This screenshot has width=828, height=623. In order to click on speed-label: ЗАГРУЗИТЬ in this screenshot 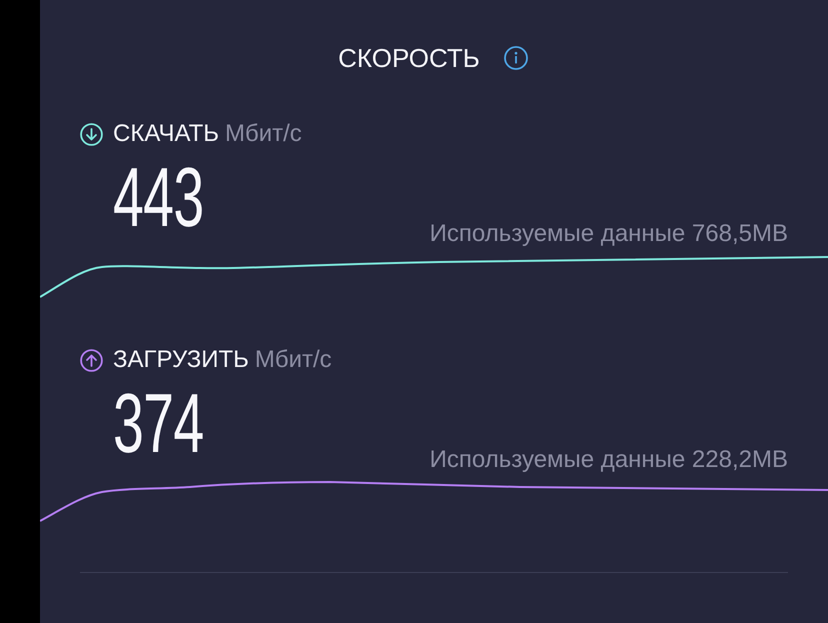, I will do `click(181, 360)`.